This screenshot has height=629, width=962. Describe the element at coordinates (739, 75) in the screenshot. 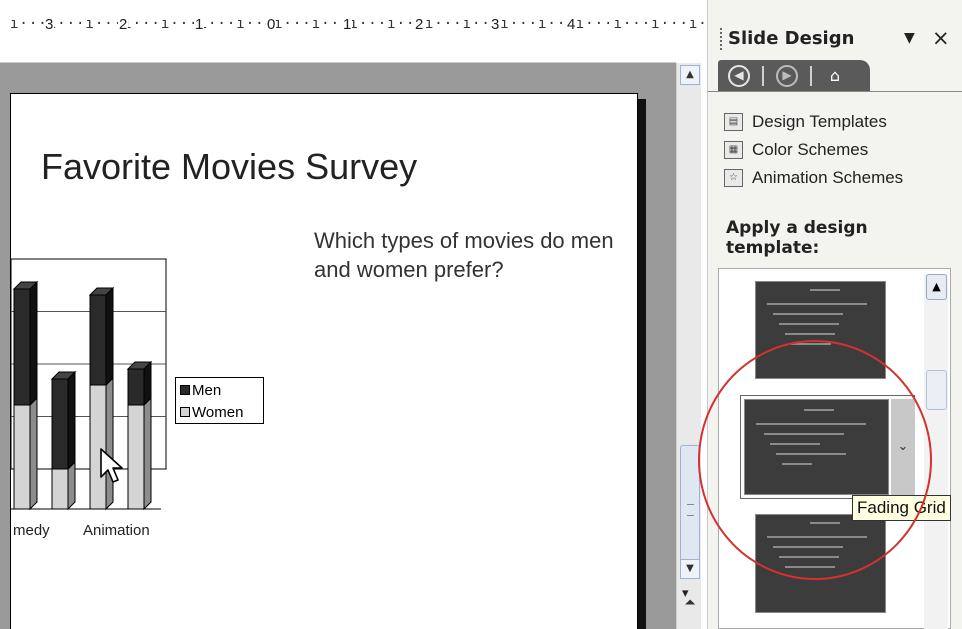

I see `back-arrow-icon: ◀` at that location.